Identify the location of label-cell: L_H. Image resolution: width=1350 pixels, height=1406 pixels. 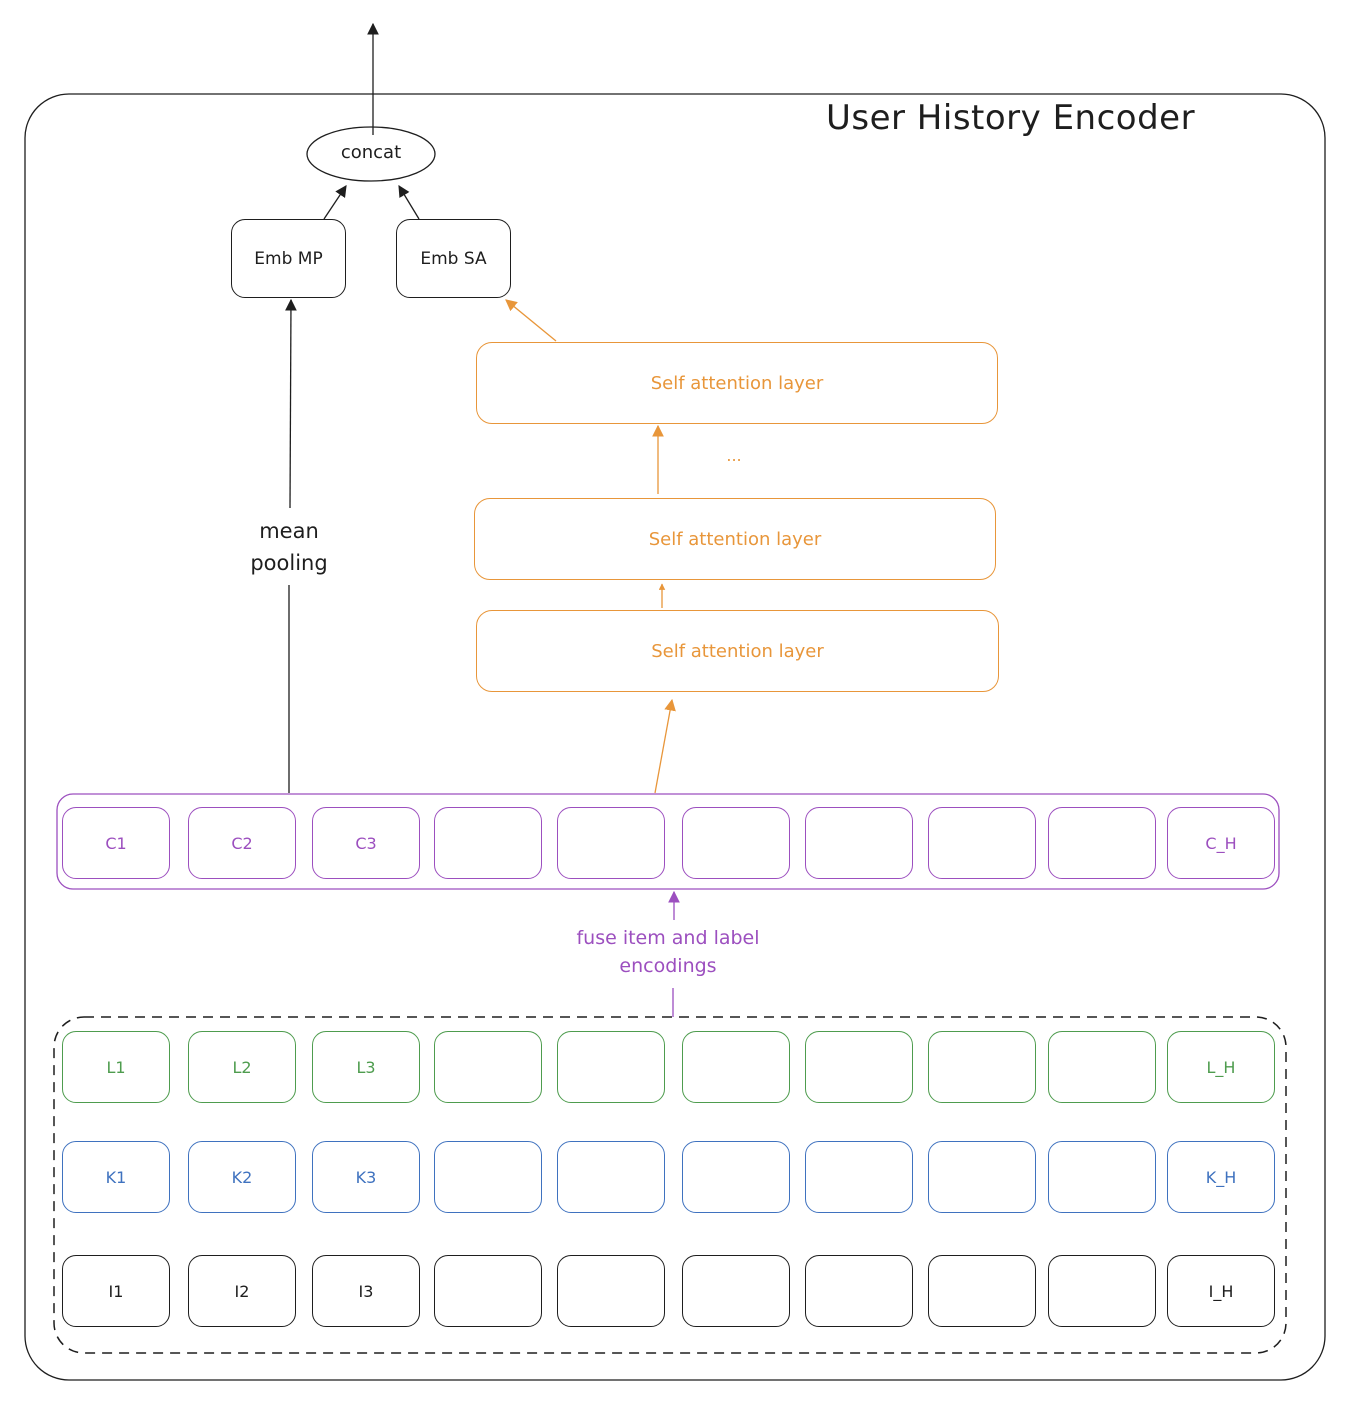
(1221, 1067).